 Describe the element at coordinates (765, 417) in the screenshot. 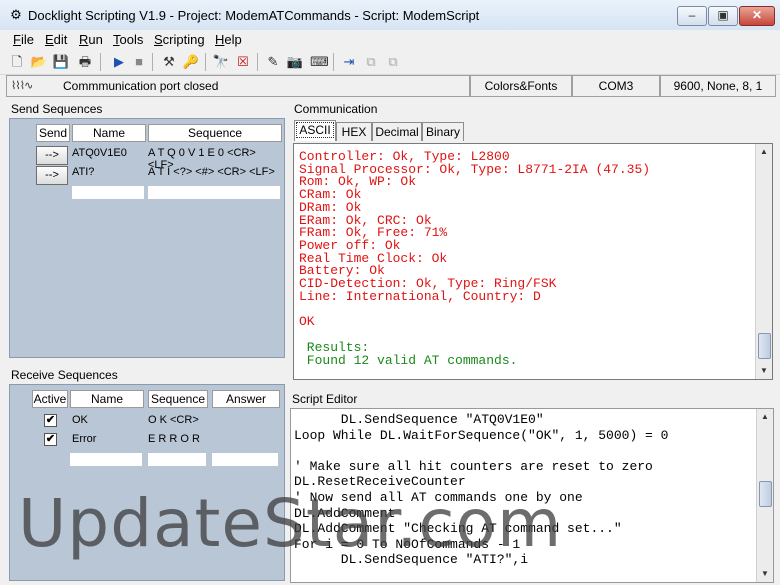

I see `script-scroll-up-icon: ▲` at that location.